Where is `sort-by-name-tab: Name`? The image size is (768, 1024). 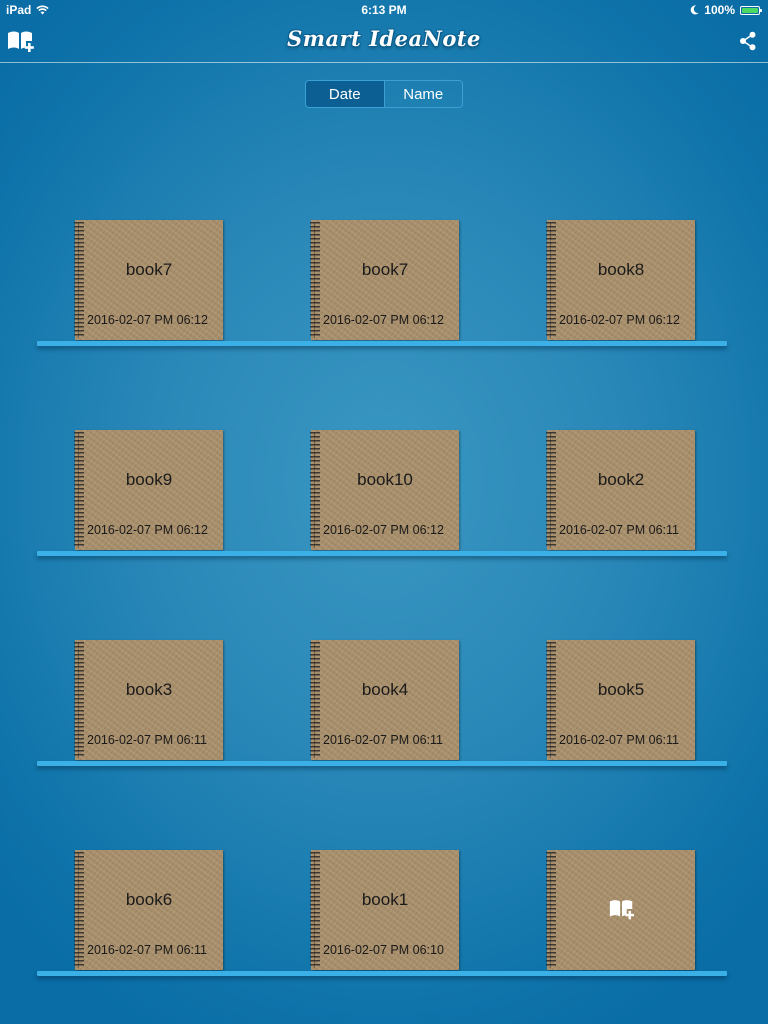
sort-by-name-tab: Name is located at coordinates (423, 94).